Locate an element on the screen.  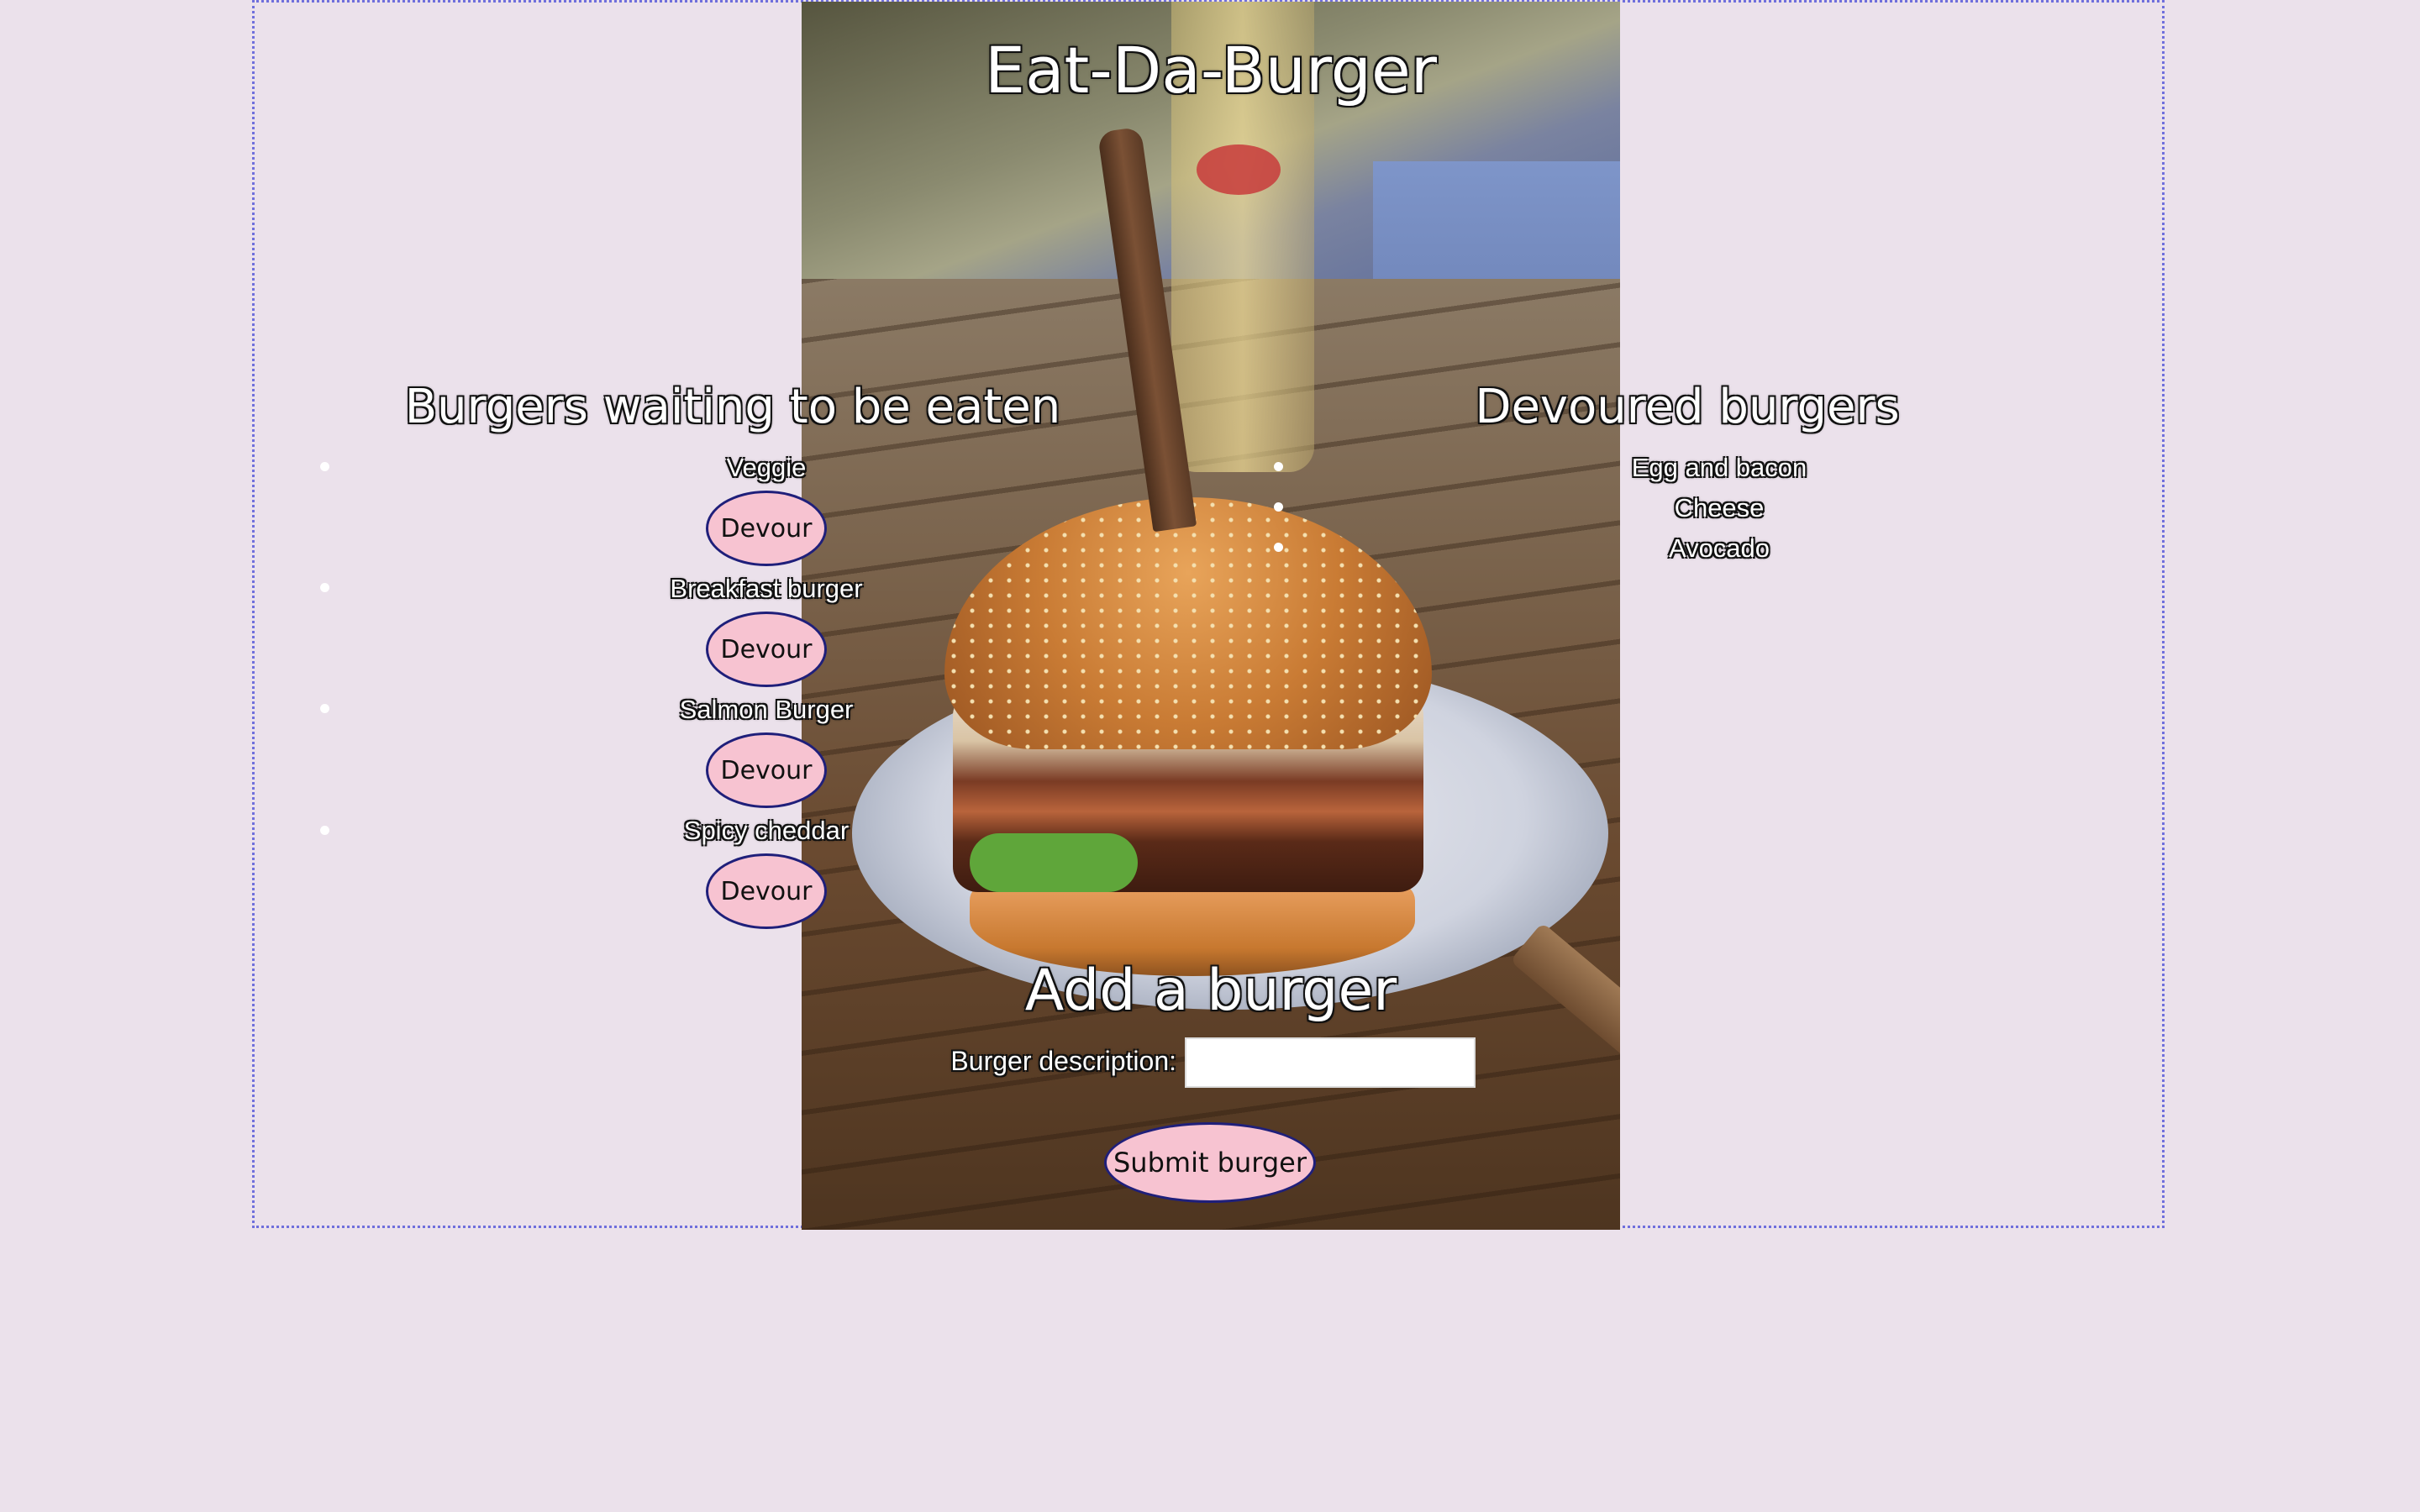
burger-name: Breakfast burger is located at coordinates (766, 588).